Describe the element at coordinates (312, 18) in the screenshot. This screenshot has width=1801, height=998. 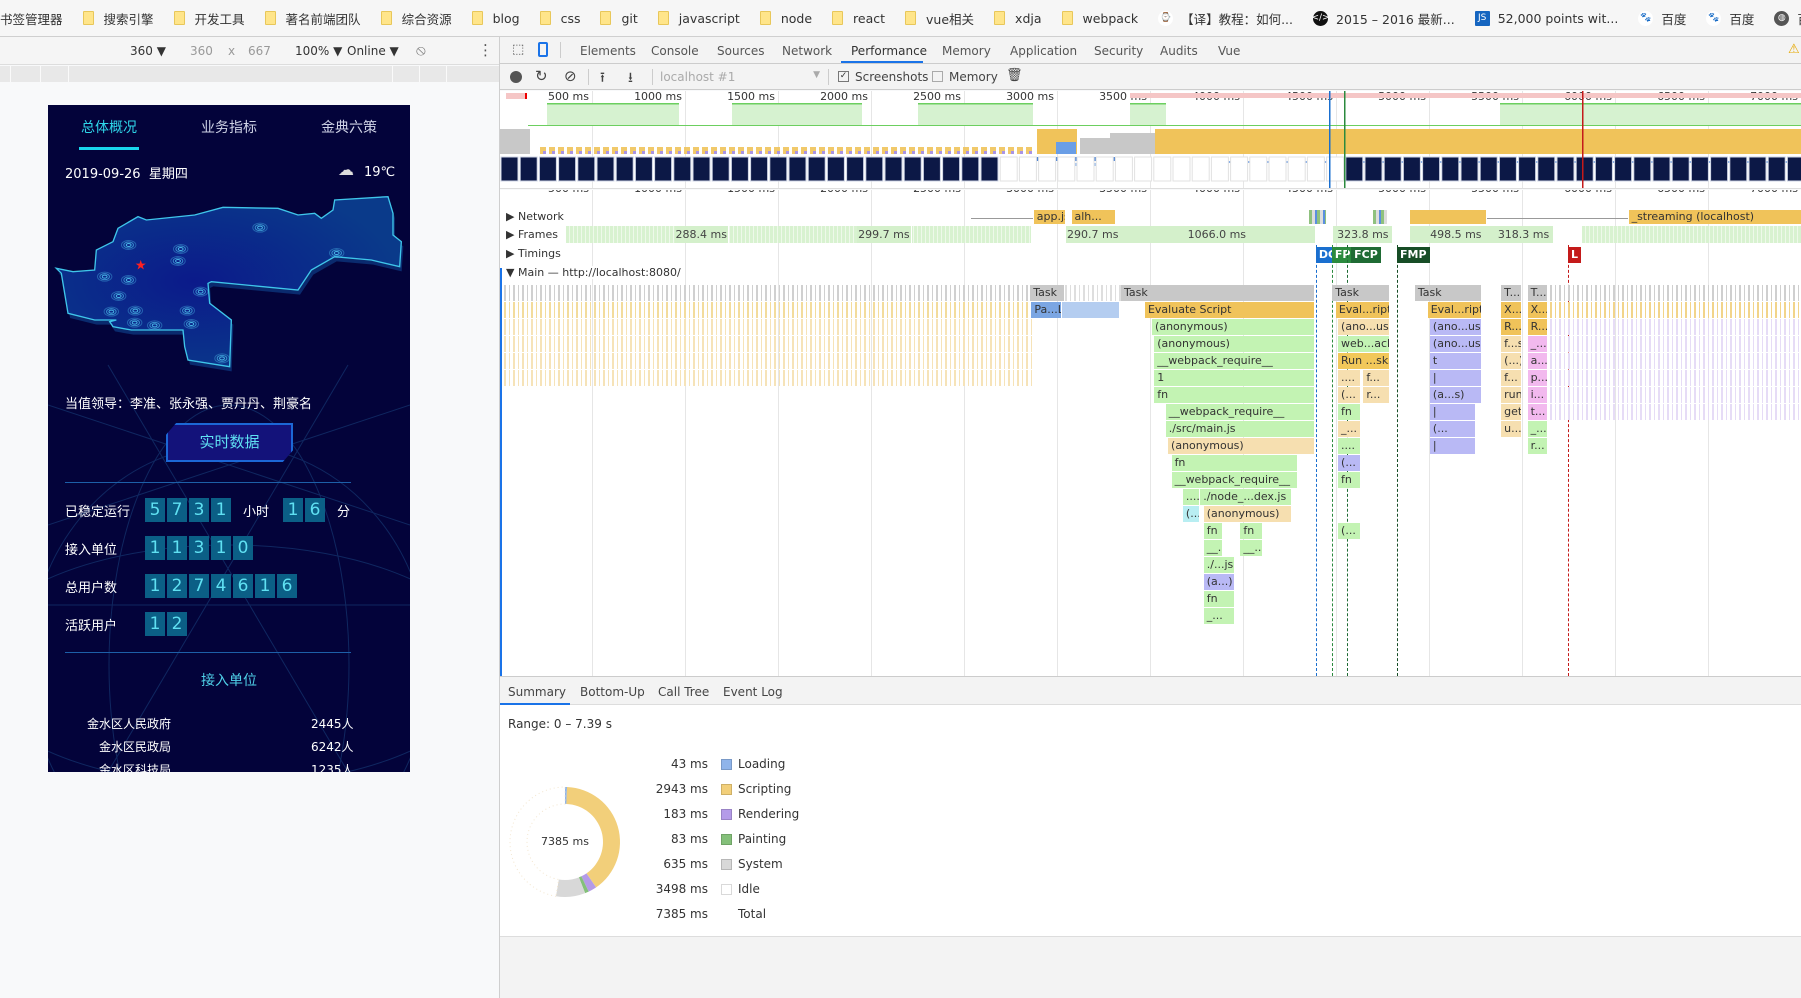
I see `bookmark-item: 著名前端团队` at that location.